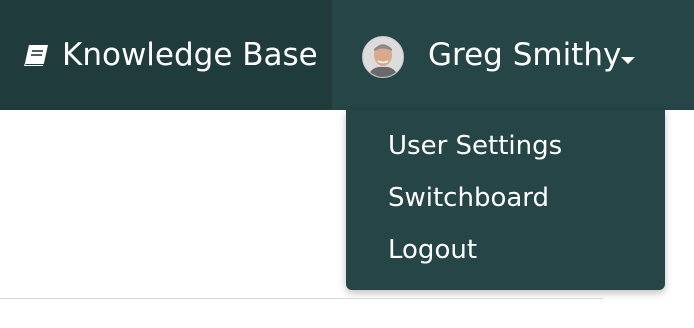 The height and width of the screenshot is (328, 694). What do you see at coordinates (301, 298) in the screenshot?
I see `content-divider` at bounding box center [301, 298].